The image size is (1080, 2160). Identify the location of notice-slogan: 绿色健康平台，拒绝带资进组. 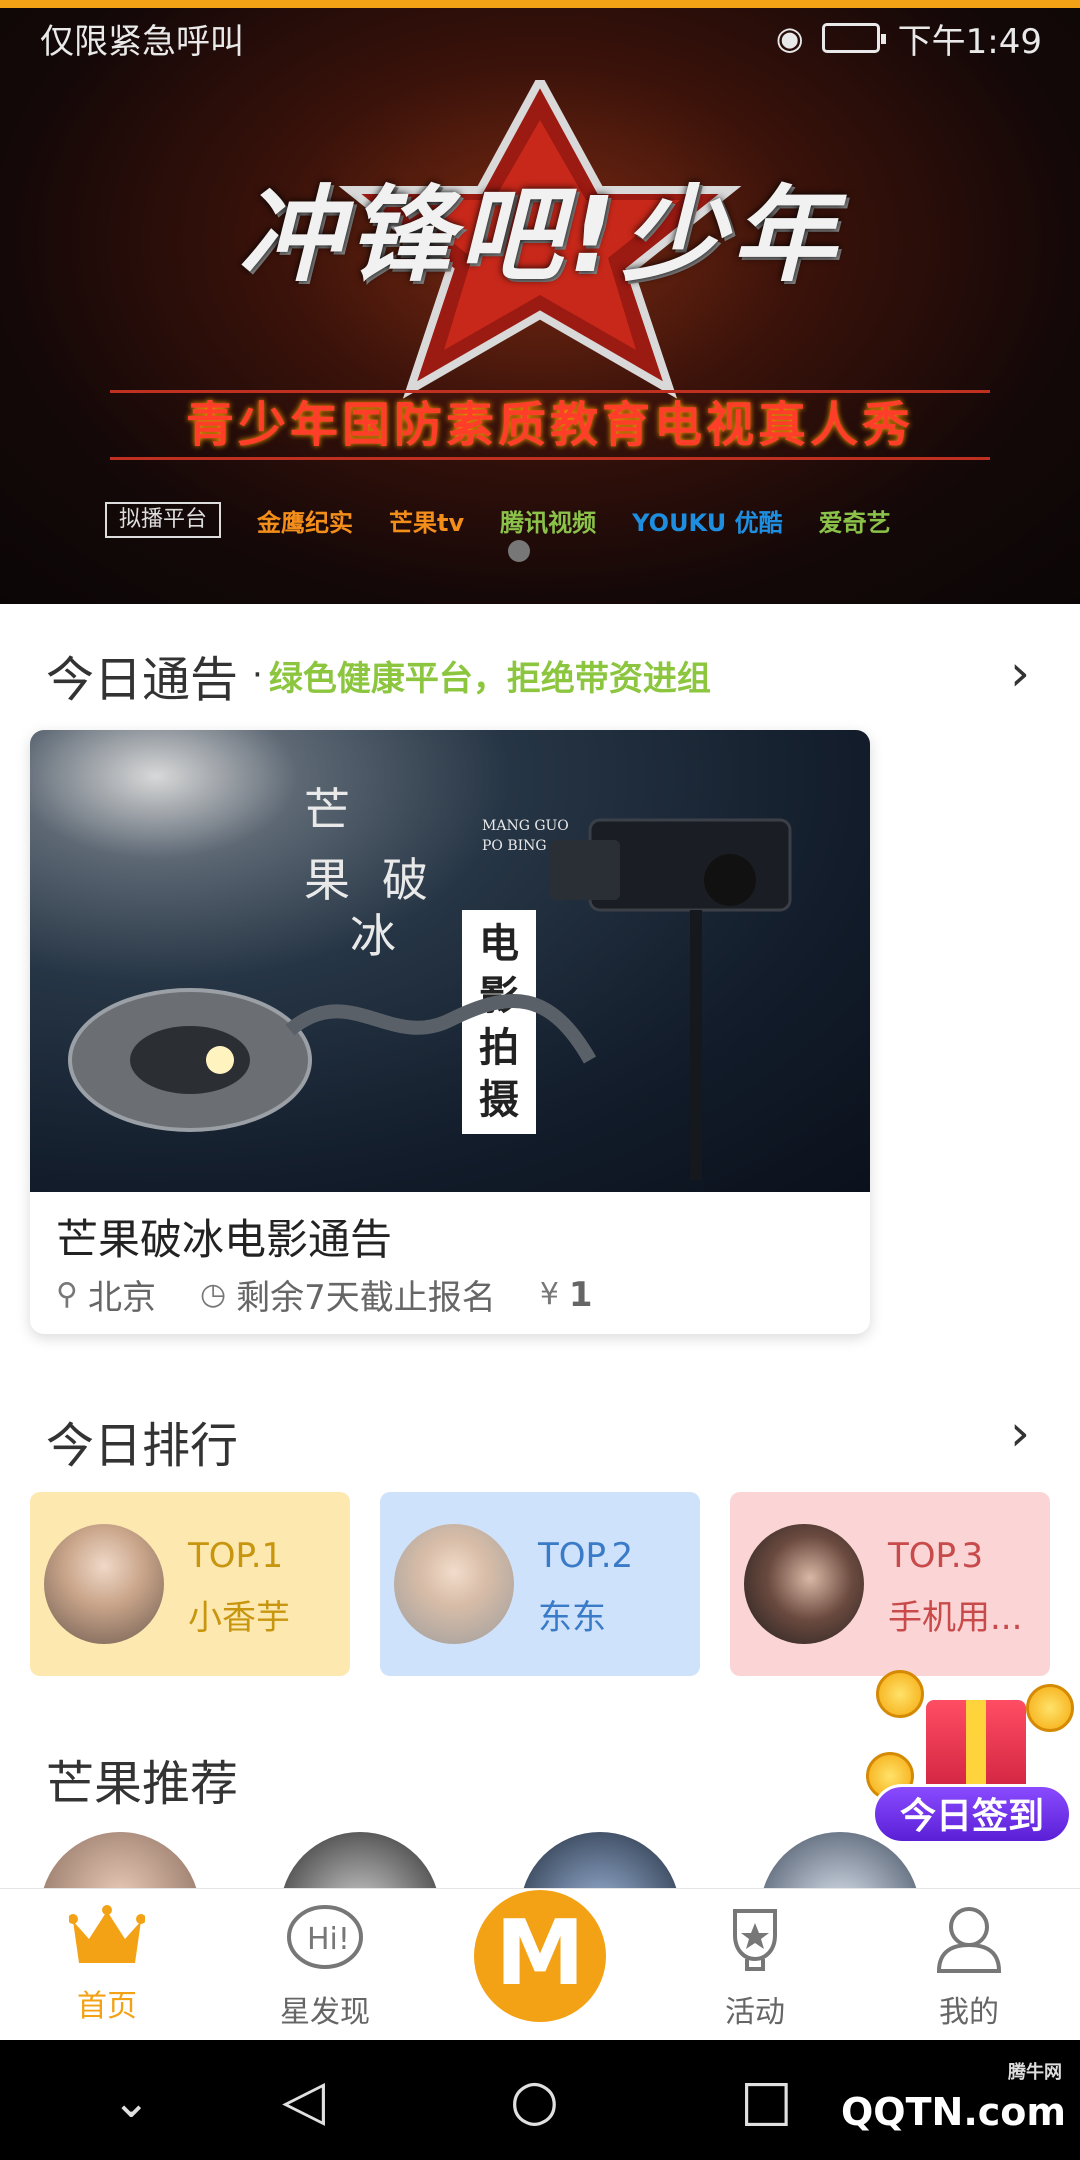
(489, 678).